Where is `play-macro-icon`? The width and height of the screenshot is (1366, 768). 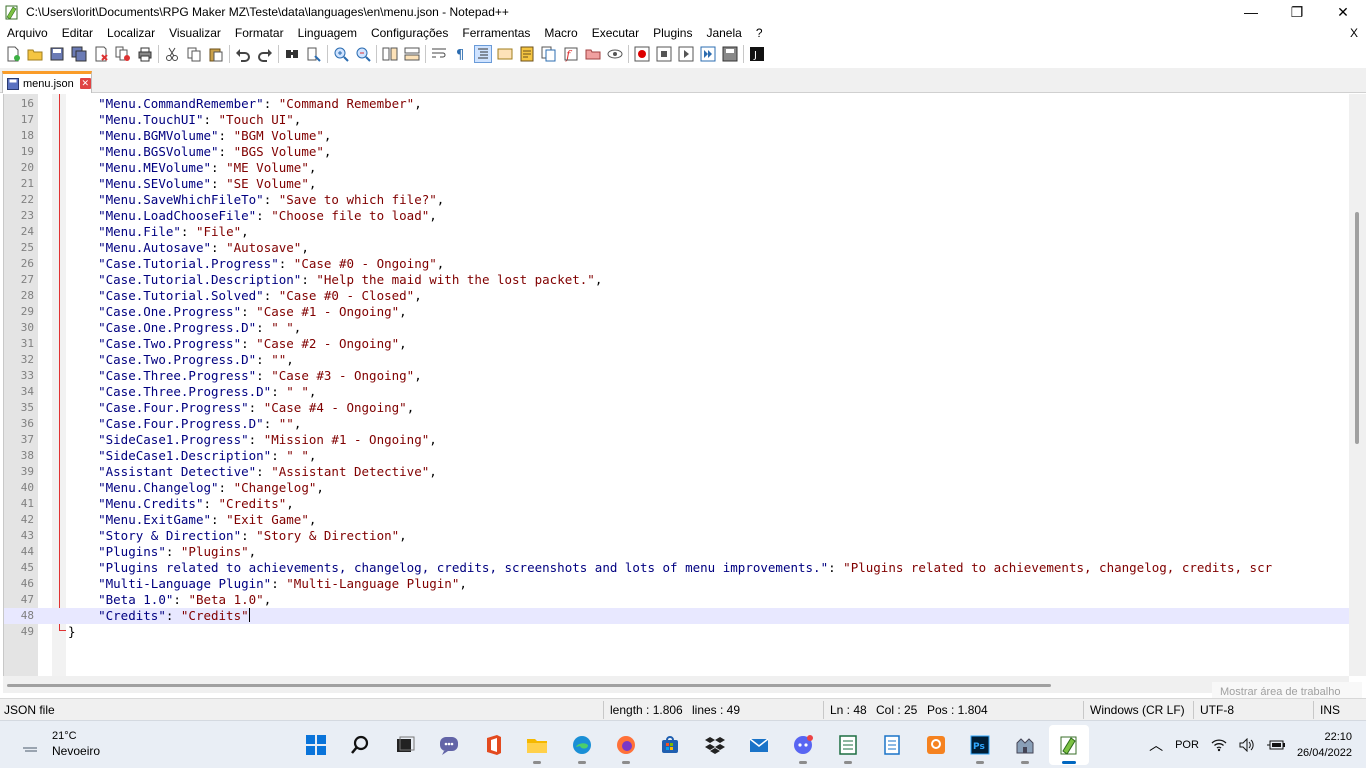 play-macro-icon is located at coordinates (686, 54).